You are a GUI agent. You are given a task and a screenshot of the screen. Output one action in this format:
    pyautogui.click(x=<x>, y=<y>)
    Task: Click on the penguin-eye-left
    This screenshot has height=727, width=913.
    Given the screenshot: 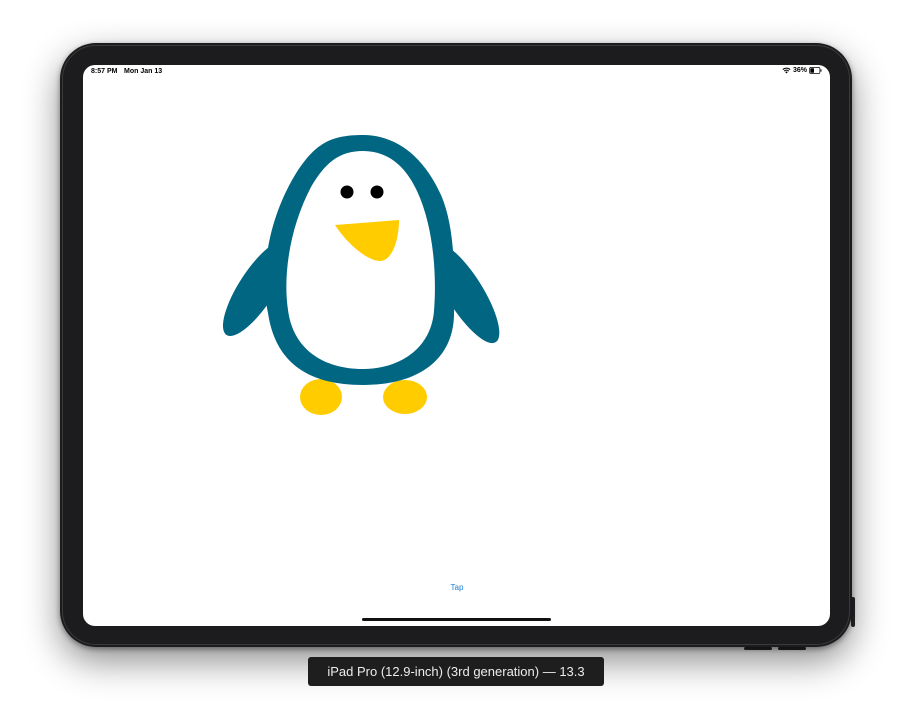 What is the action you would take?
    pyautogui.click(x=347, y=192)
    